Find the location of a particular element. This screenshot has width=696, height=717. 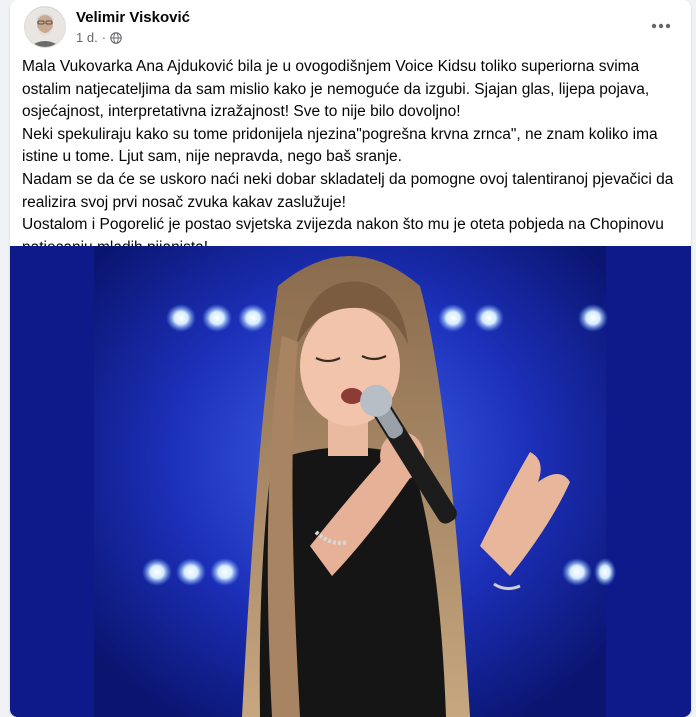

globe-icon is located at coordinates (116, 37).